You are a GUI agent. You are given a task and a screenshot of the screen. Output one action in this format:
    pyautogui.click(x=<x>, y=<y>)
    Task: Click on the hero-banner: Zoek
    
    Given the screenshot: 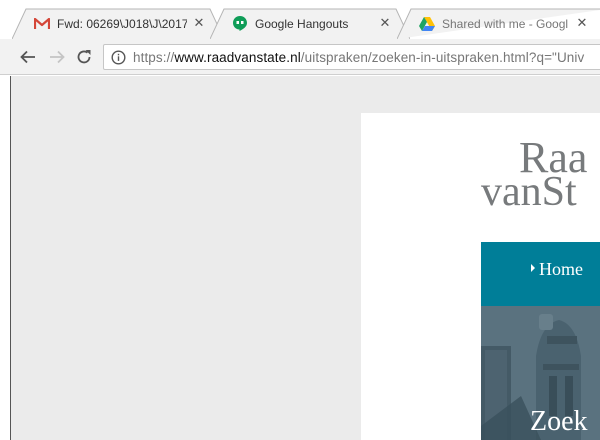 What is the action you would take?
    pyautogui.click(x=540, y=373)
    